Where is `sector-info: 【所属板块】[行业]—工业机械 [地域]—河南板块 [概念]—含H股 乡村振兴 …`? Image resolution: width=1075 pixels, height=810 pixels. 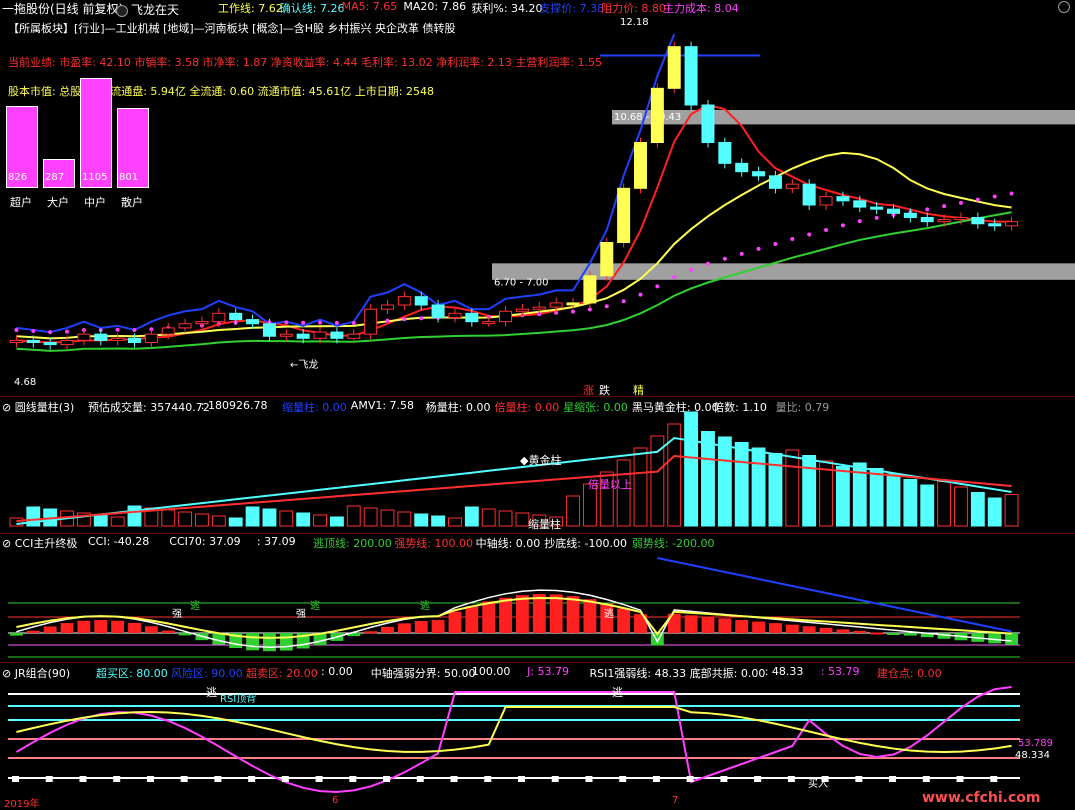 sector-info: 【所属板块】[行业]—工业机械 [地域]—河南板块 [概念]—含H股 乡村振兴 … is located at coordinates (232, 28).